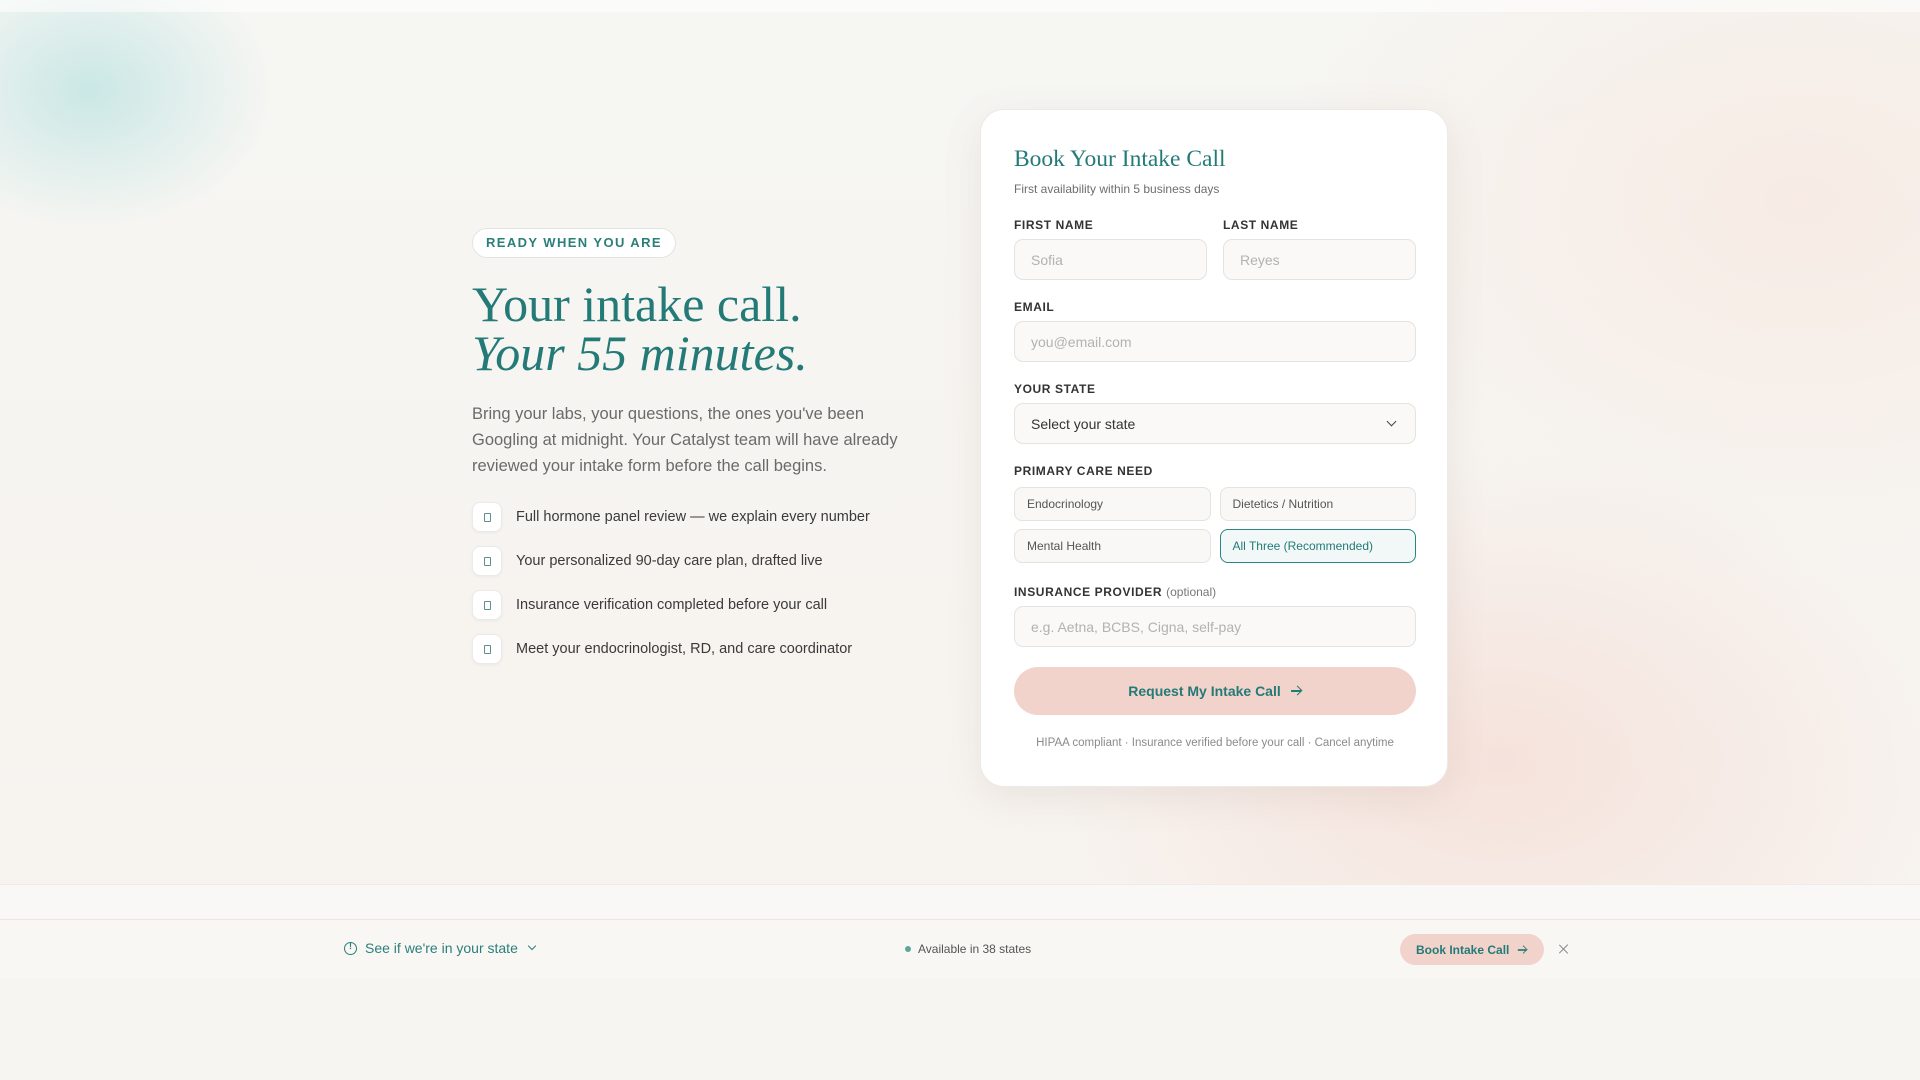 This screenshot has height=1080, width=1920. What do you see at coordinates (1215, 423) in the screenshot?
I see `state-select: Select your state` at bounding box center [1215, 423].